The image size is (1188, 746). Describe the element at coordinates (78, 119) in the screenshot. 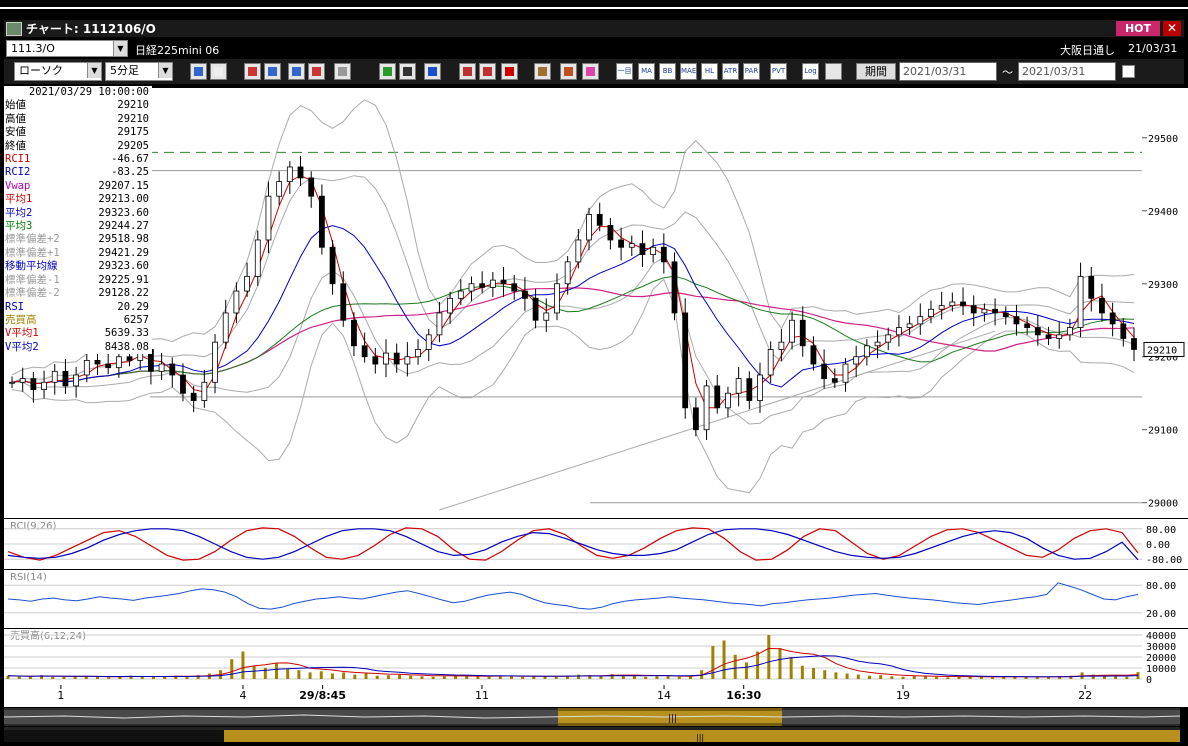

I see `info-row: 高値 29210` at that location.